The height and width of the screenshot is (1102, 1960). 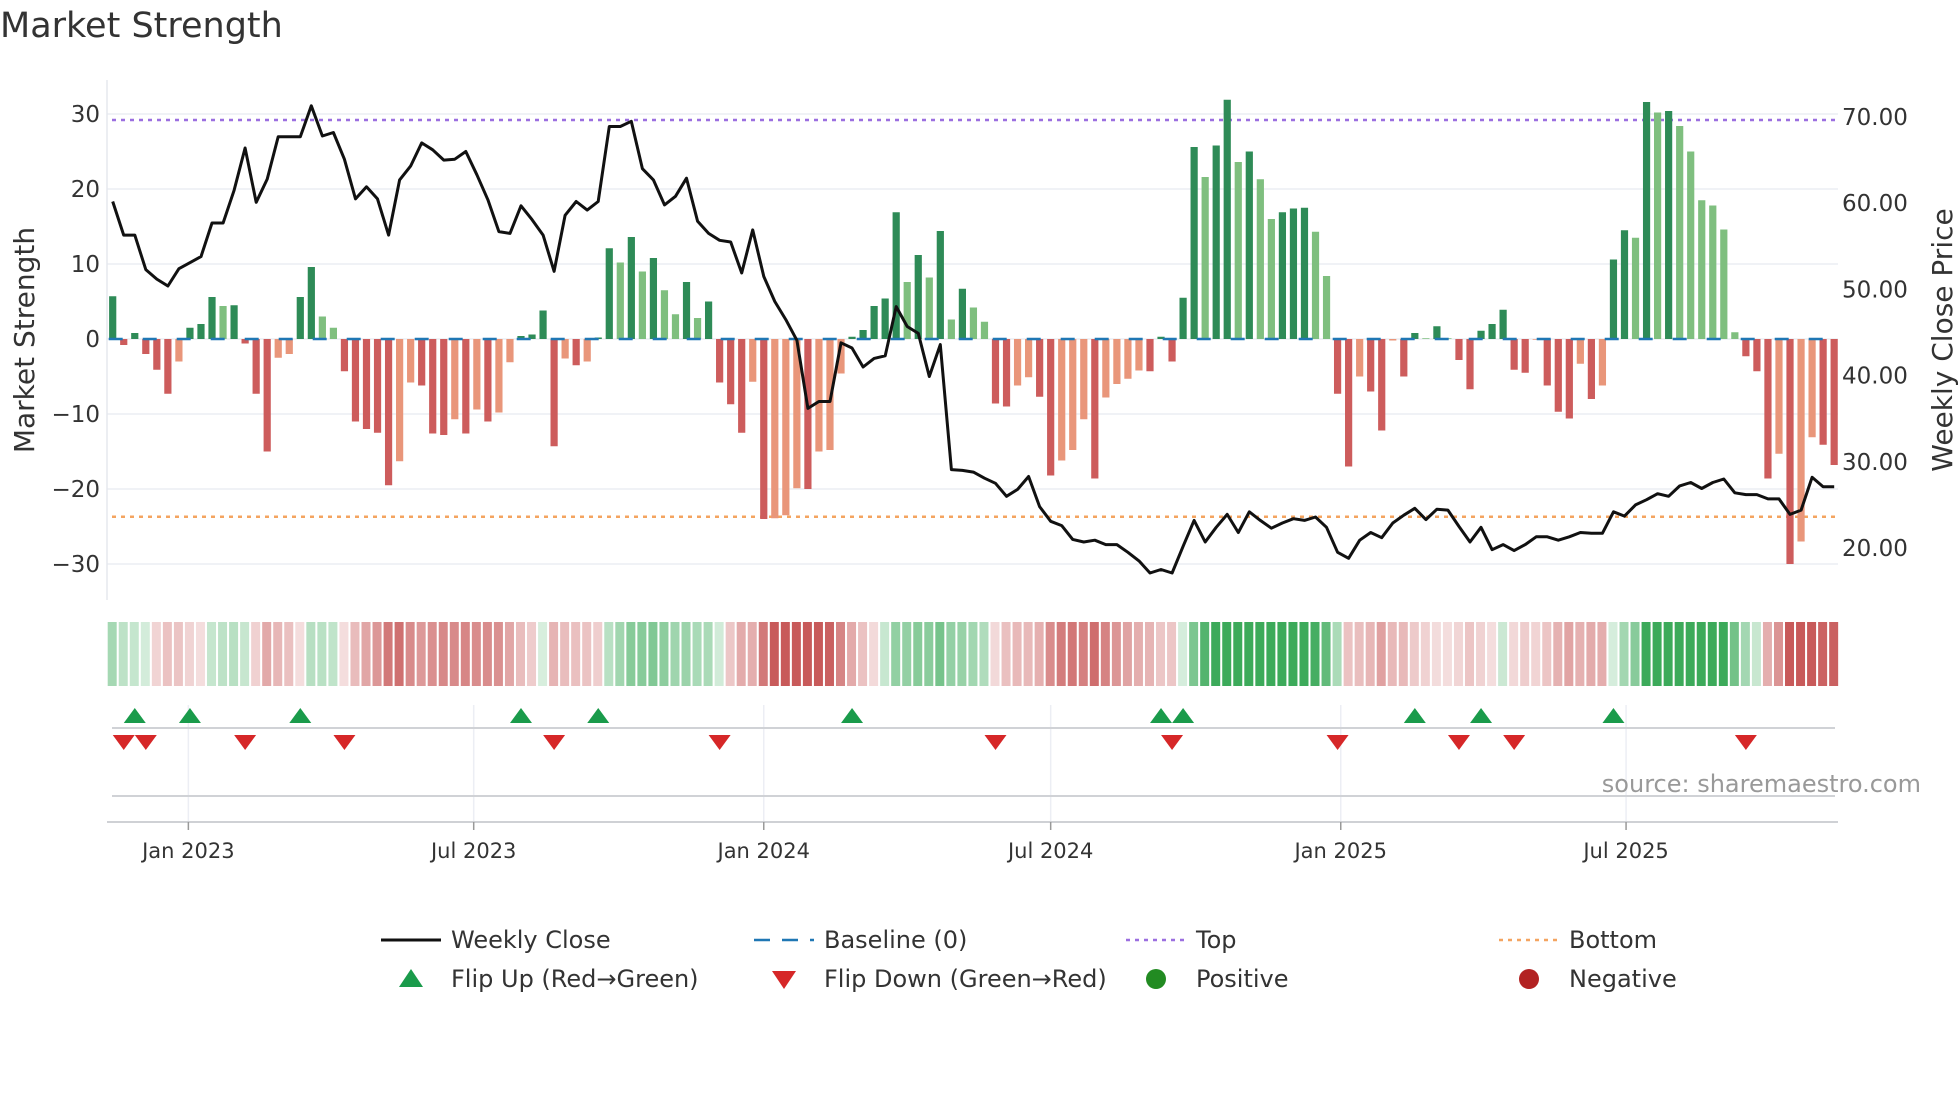 I want to click on y-tick-label: −10, so click(x=75, y=415).